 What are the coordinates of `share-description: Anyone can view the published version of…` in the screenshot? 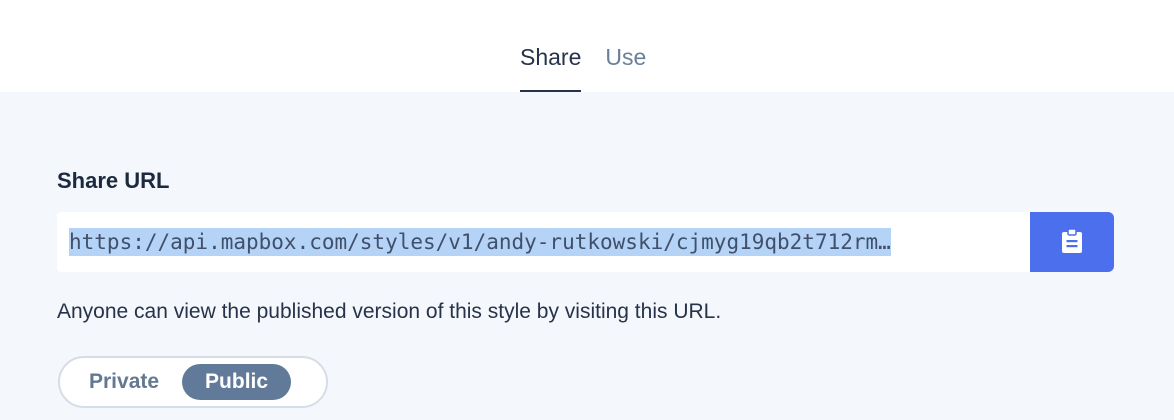 It's located at (389, 311).